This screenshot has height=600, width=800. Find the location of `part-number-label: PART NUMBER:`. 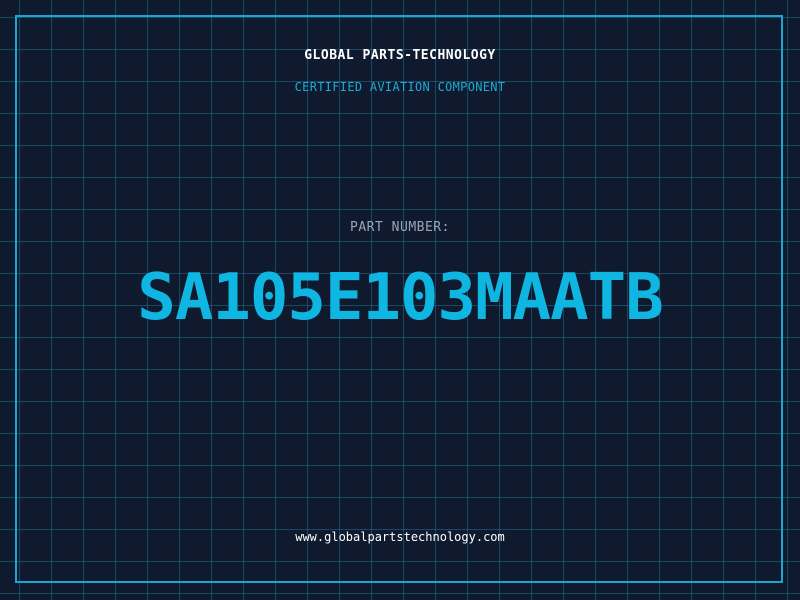

part-number-label: PART NUMBER: is located at coordinates (400, 227).